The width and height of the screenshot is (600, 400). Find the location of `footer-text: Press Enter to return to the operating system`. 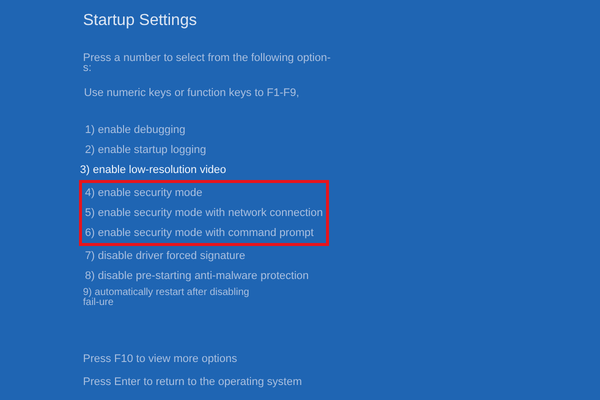

footer-text: Press Enter to return to the operating system is located at coordinates (193, 382).